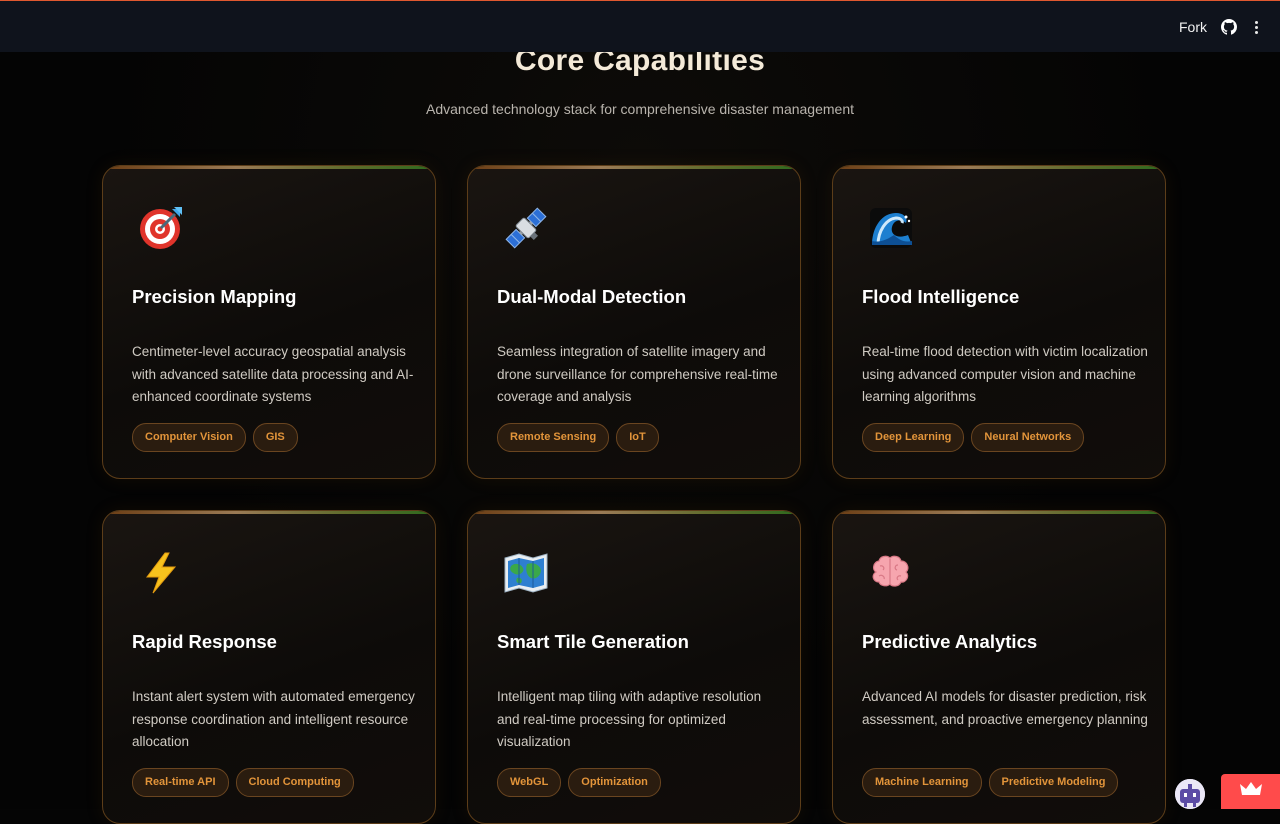 The height and width of the screenshot is (824, 1280). I want to click on tag-list: Remote Sensing IoT, so click(578, 437).